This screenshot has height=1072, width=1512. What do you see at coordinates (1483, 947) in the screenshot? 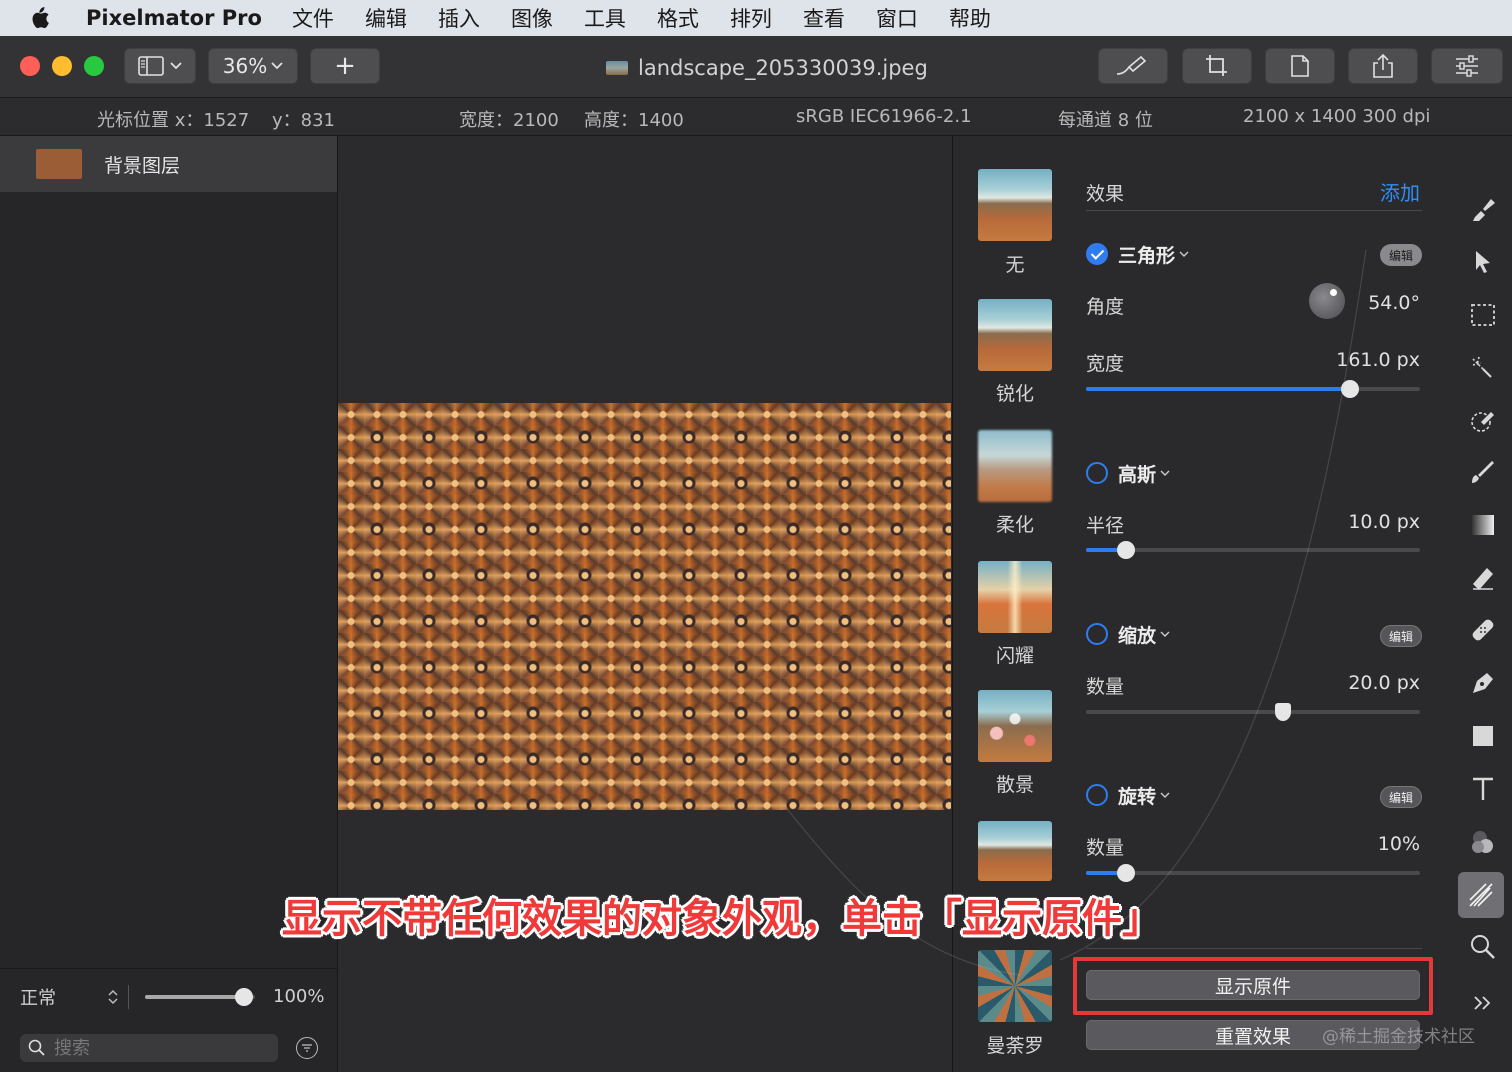
I see `zoom-tool-button` at bounding box center [1483, 947].